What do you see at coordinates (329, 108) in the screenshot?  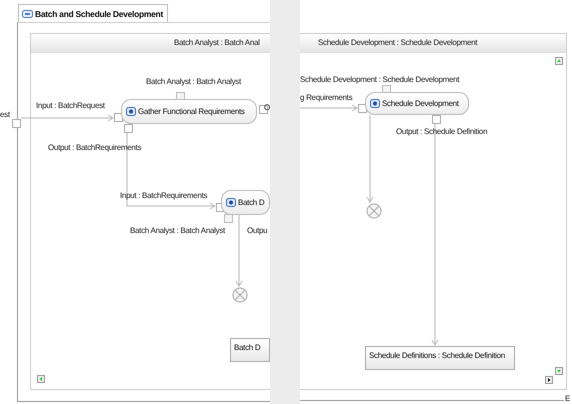 I see `connector-line` at bounding box center [329, 108].